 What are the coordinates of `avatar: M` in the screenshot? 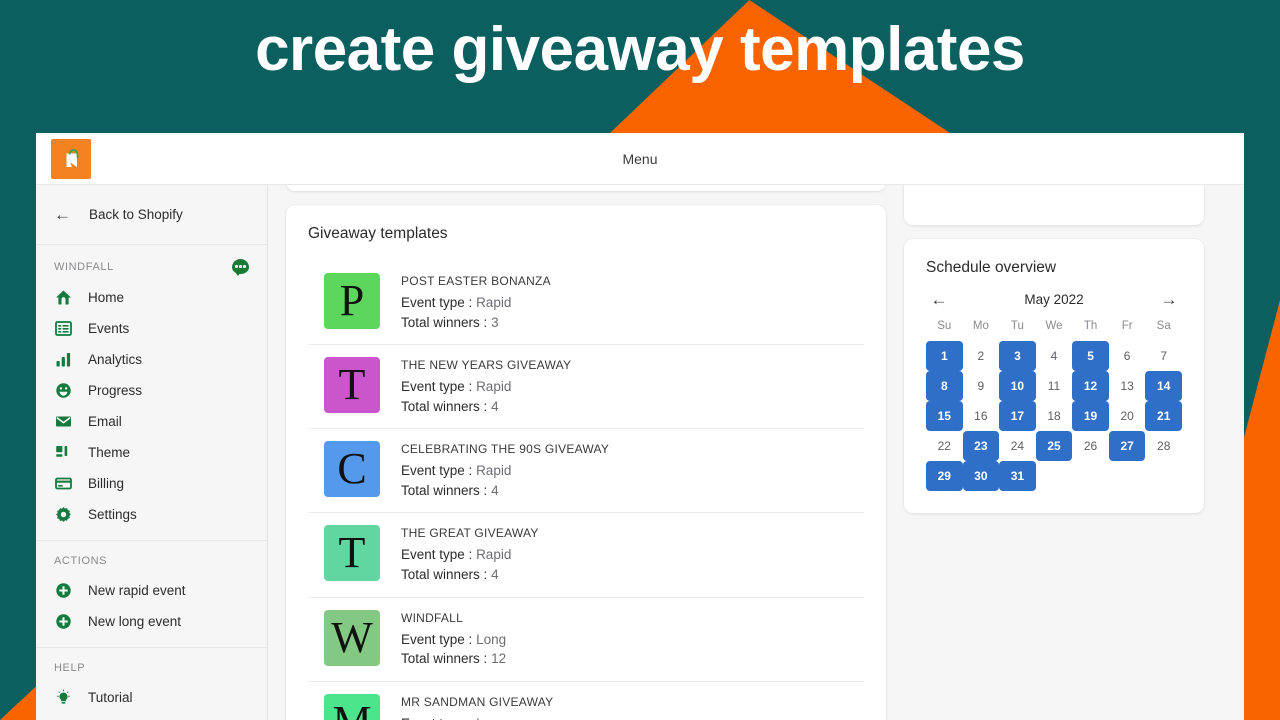 It's located at (352, 706).